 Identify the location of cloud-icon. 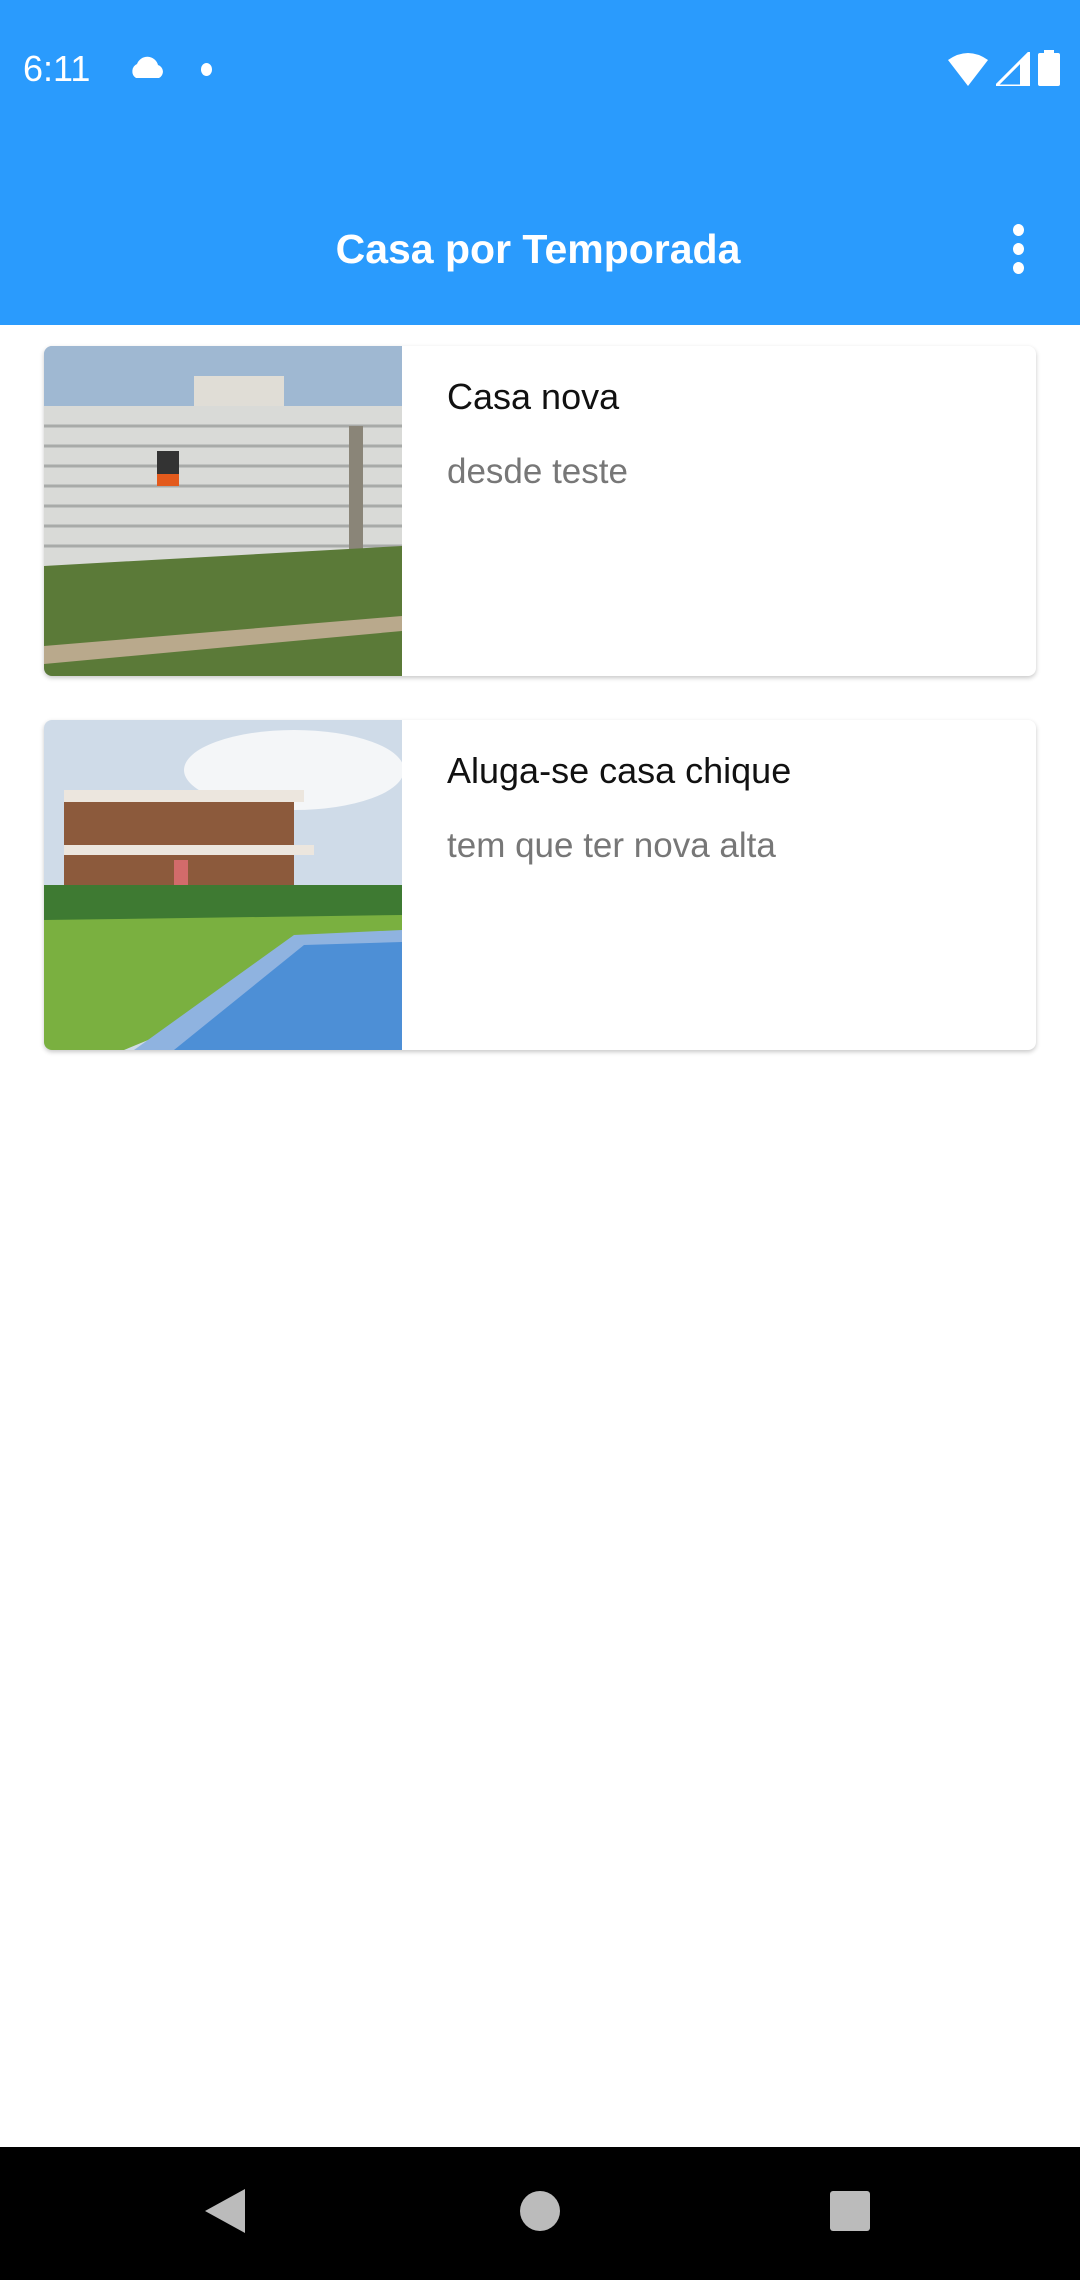
(147, 67).